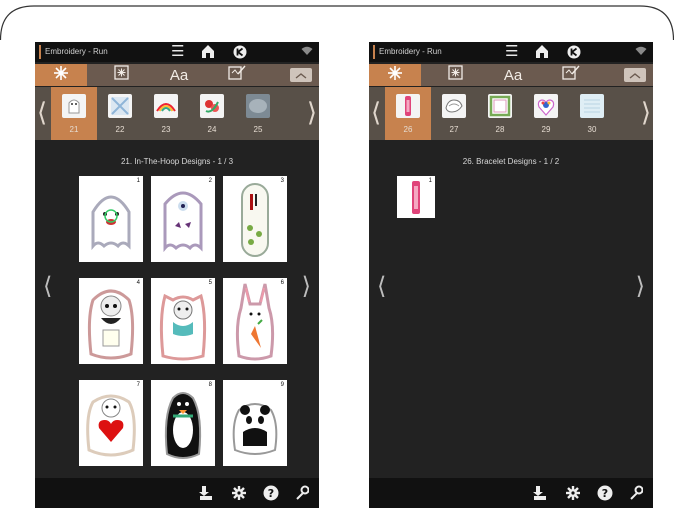 The image size is (674, 508). Describe the element at coordinates (210, 283) in the screenshot. I see `design-number: 5` at that location.